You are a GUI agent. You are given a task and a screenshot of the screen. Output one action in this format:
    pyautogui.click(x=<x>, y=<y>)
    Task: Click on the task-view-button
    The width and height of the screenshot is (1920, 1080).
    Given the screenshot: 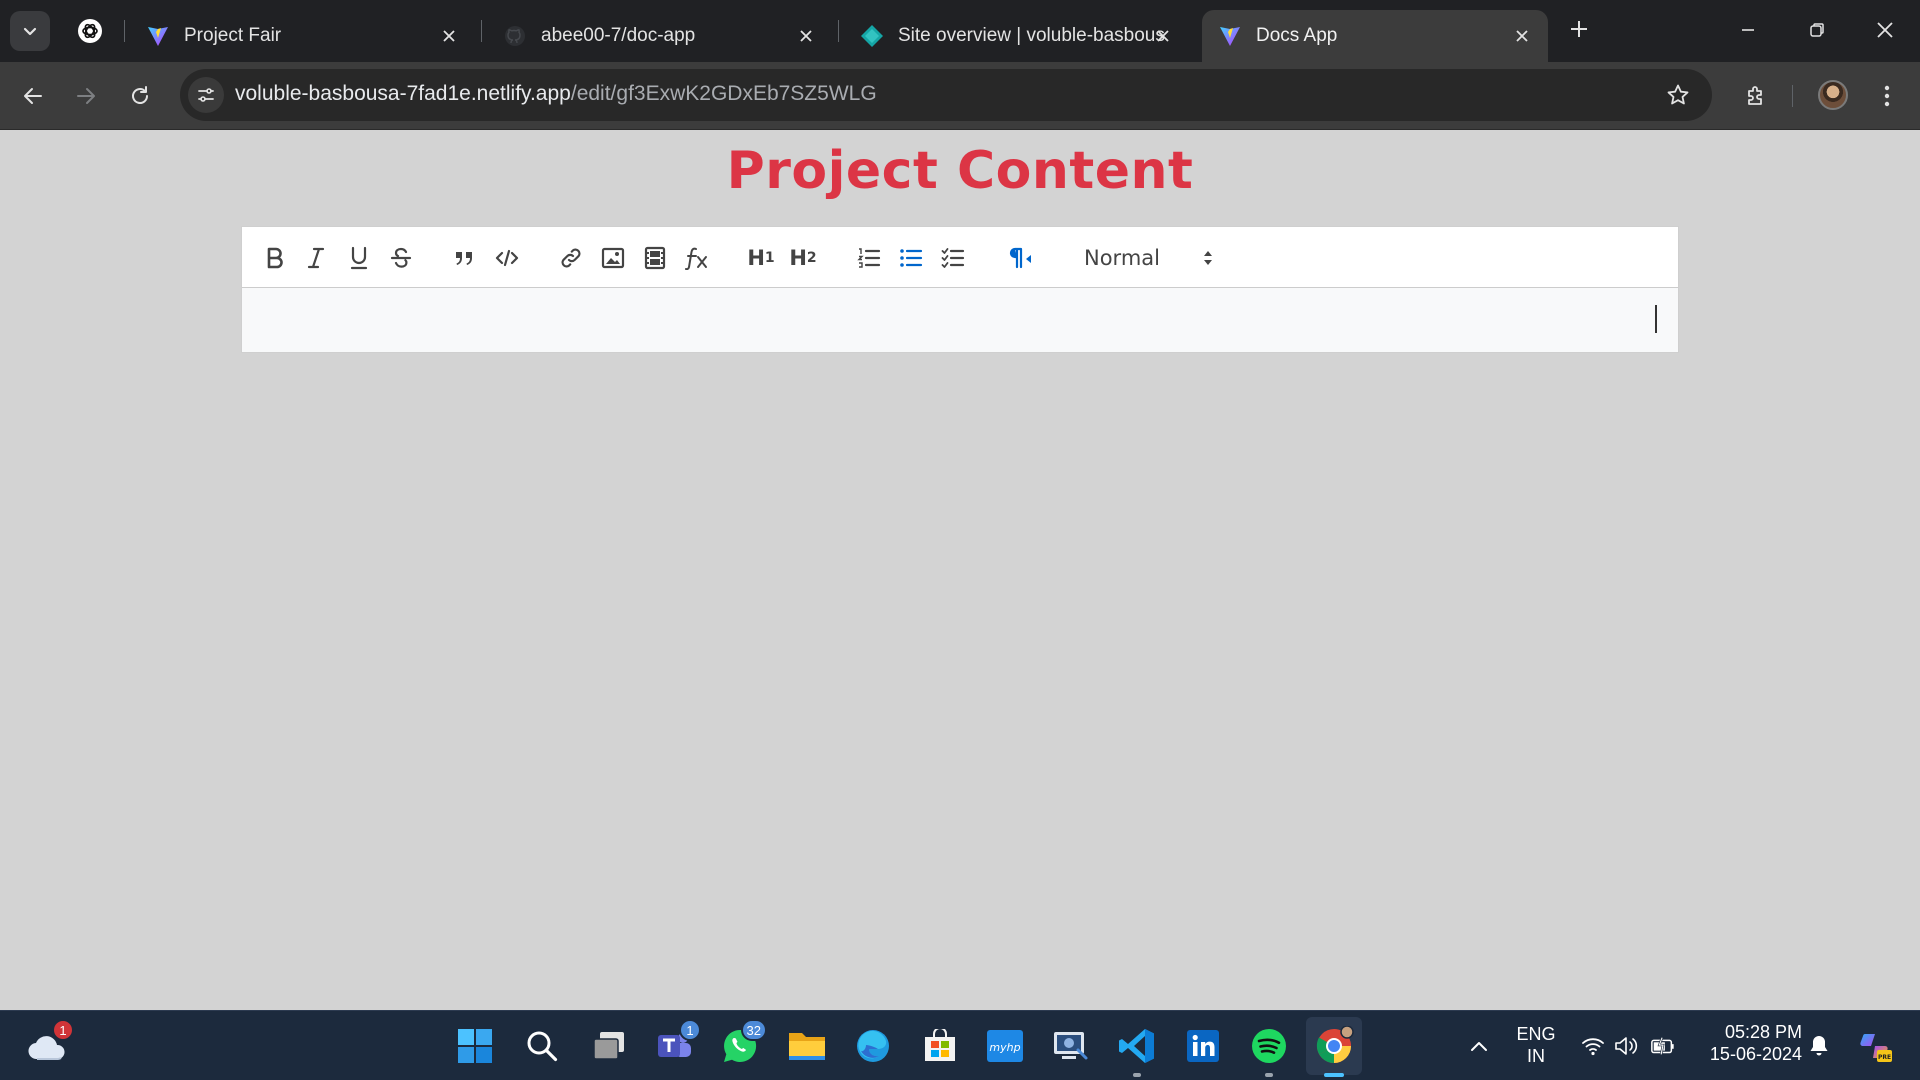 What is the action you would take?
    pyautogui.click(x=609, y=1046)
    